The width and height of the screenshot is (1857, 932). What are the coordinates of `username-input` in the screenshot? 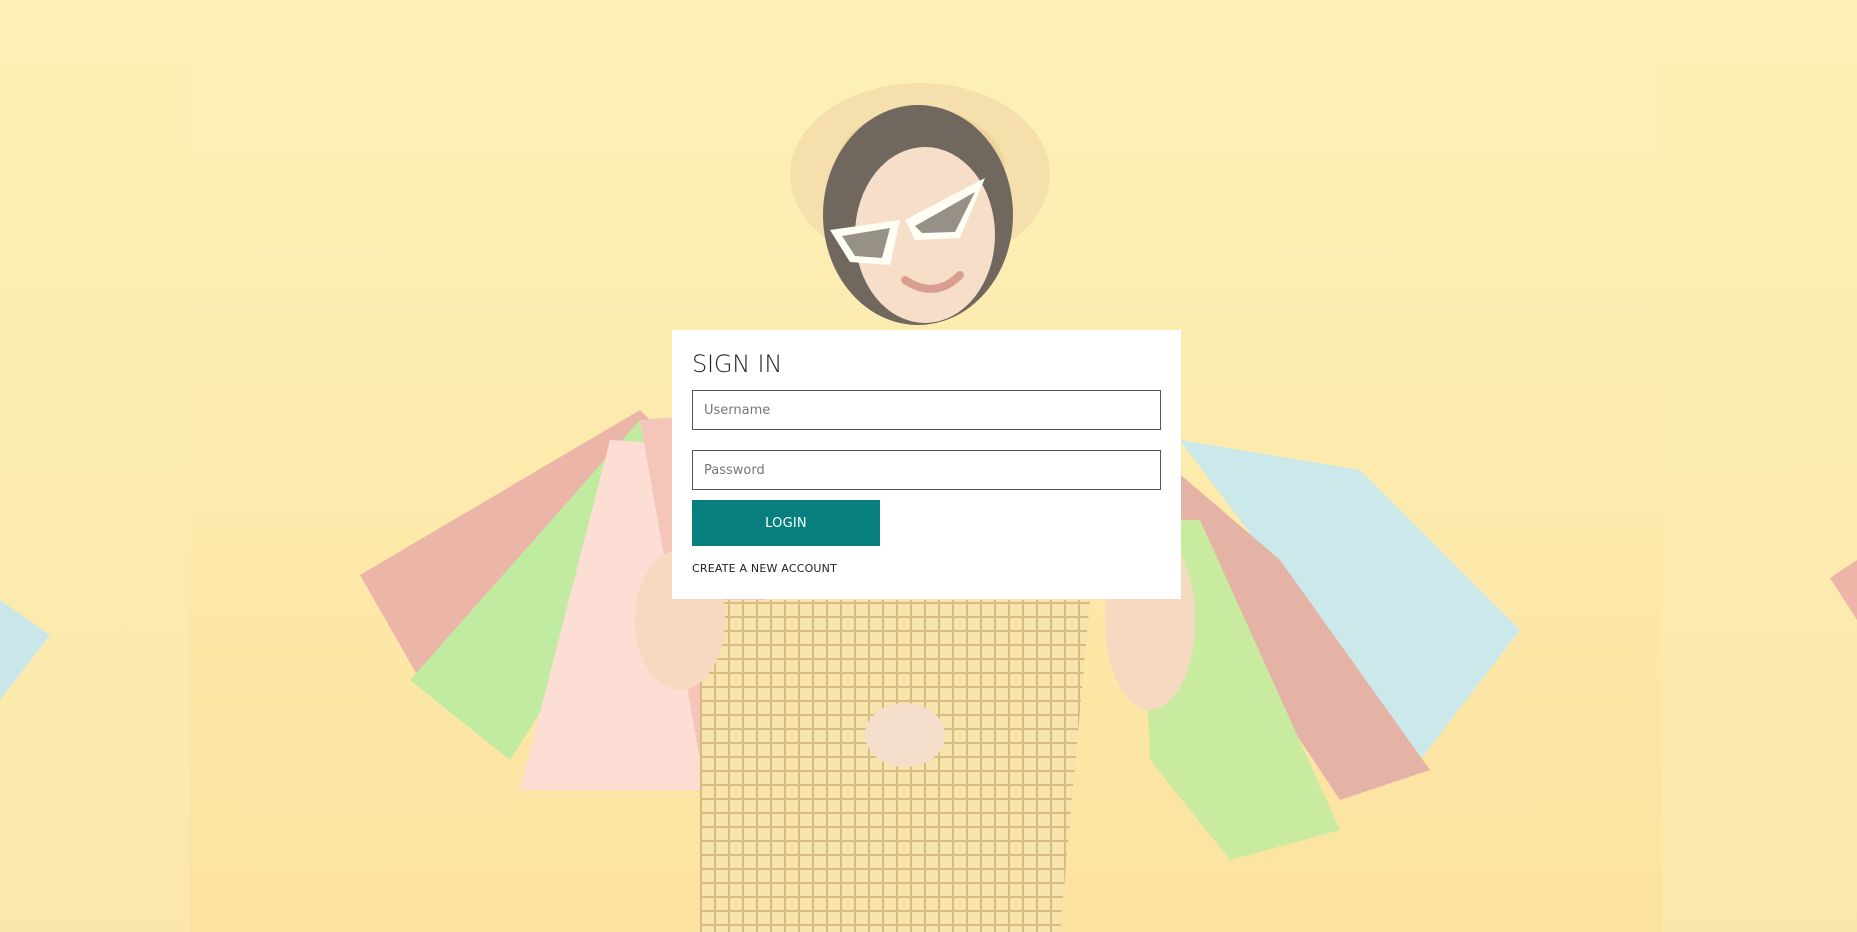 It's located at (926, 410).